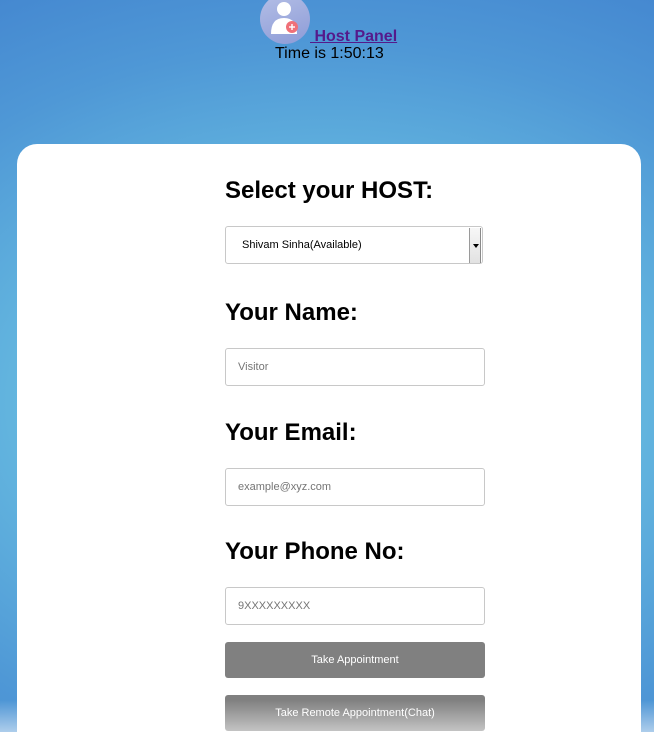  What do you see at coordinates (355, 660) in the screenshot?
I see `take-appointment-button: Take Appointment` at bounding box center [355, 660].